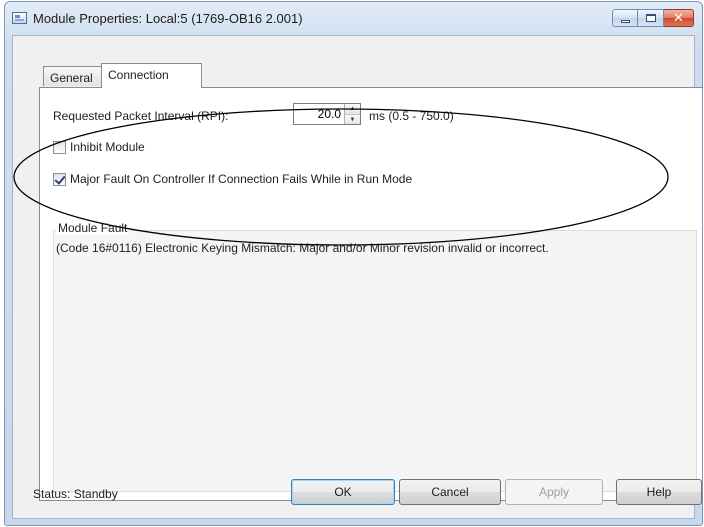 Image resolution: width=704 pixels, height=527 pixels. Describe the element at coordinates (19, 18) in the screenshot. I see `app-icon` at that location.